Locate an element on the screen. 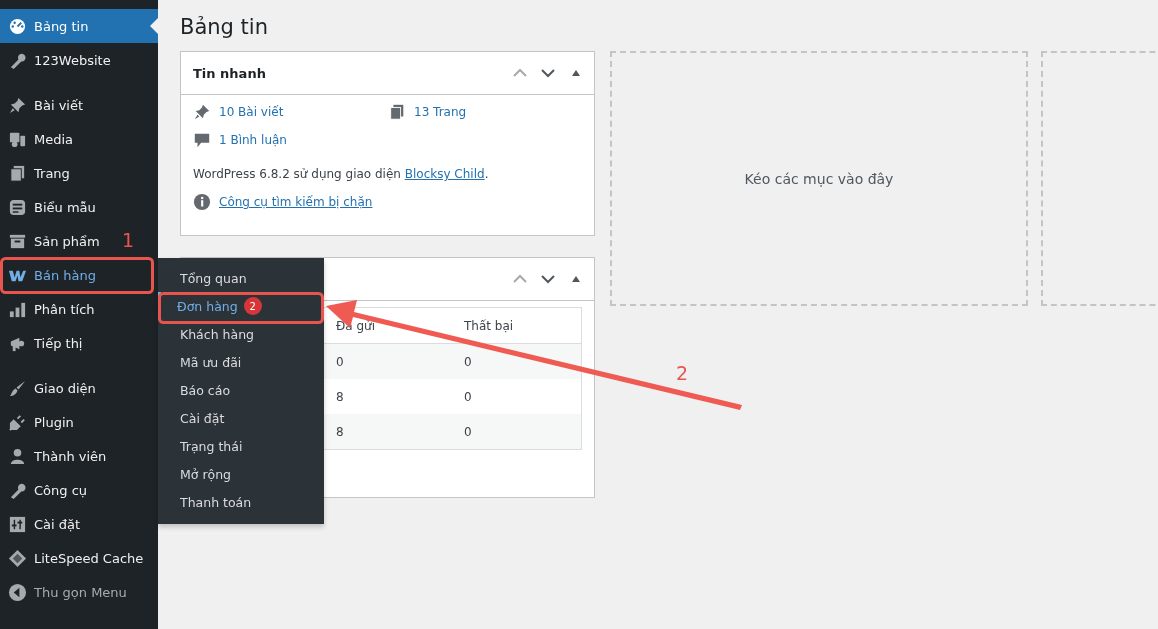  drop-zone: Kéo các mục vào đây is located at coordinates (819, 179).